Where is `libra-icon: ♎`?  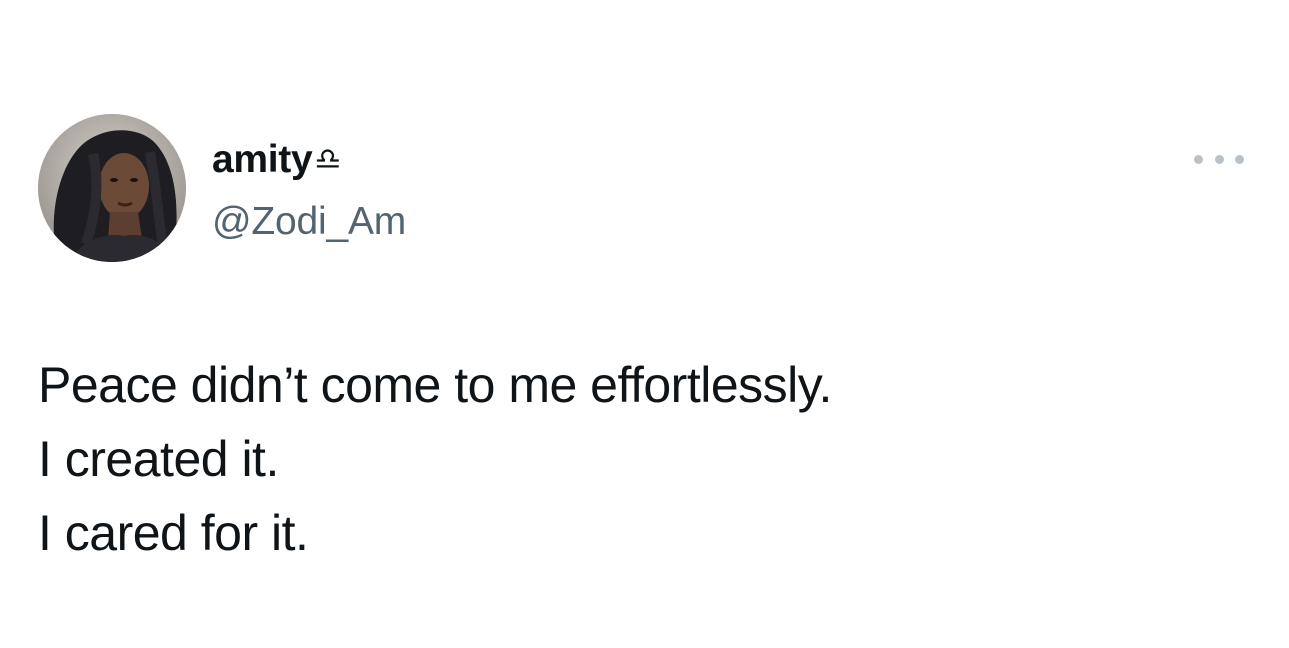
libra-icon: ♎ is located at coordinates (328, 159).